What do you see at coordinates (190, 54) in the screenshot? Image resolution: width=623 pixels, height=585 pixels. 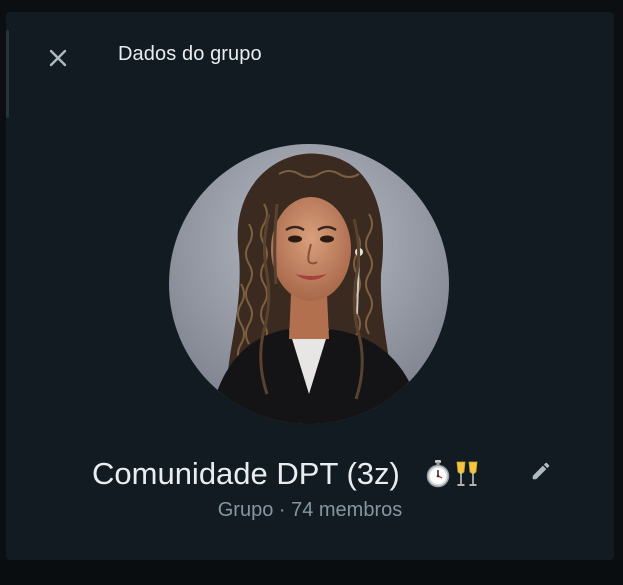 I see `panel-title: Dados do grupo` at bounding box center [190, 54].